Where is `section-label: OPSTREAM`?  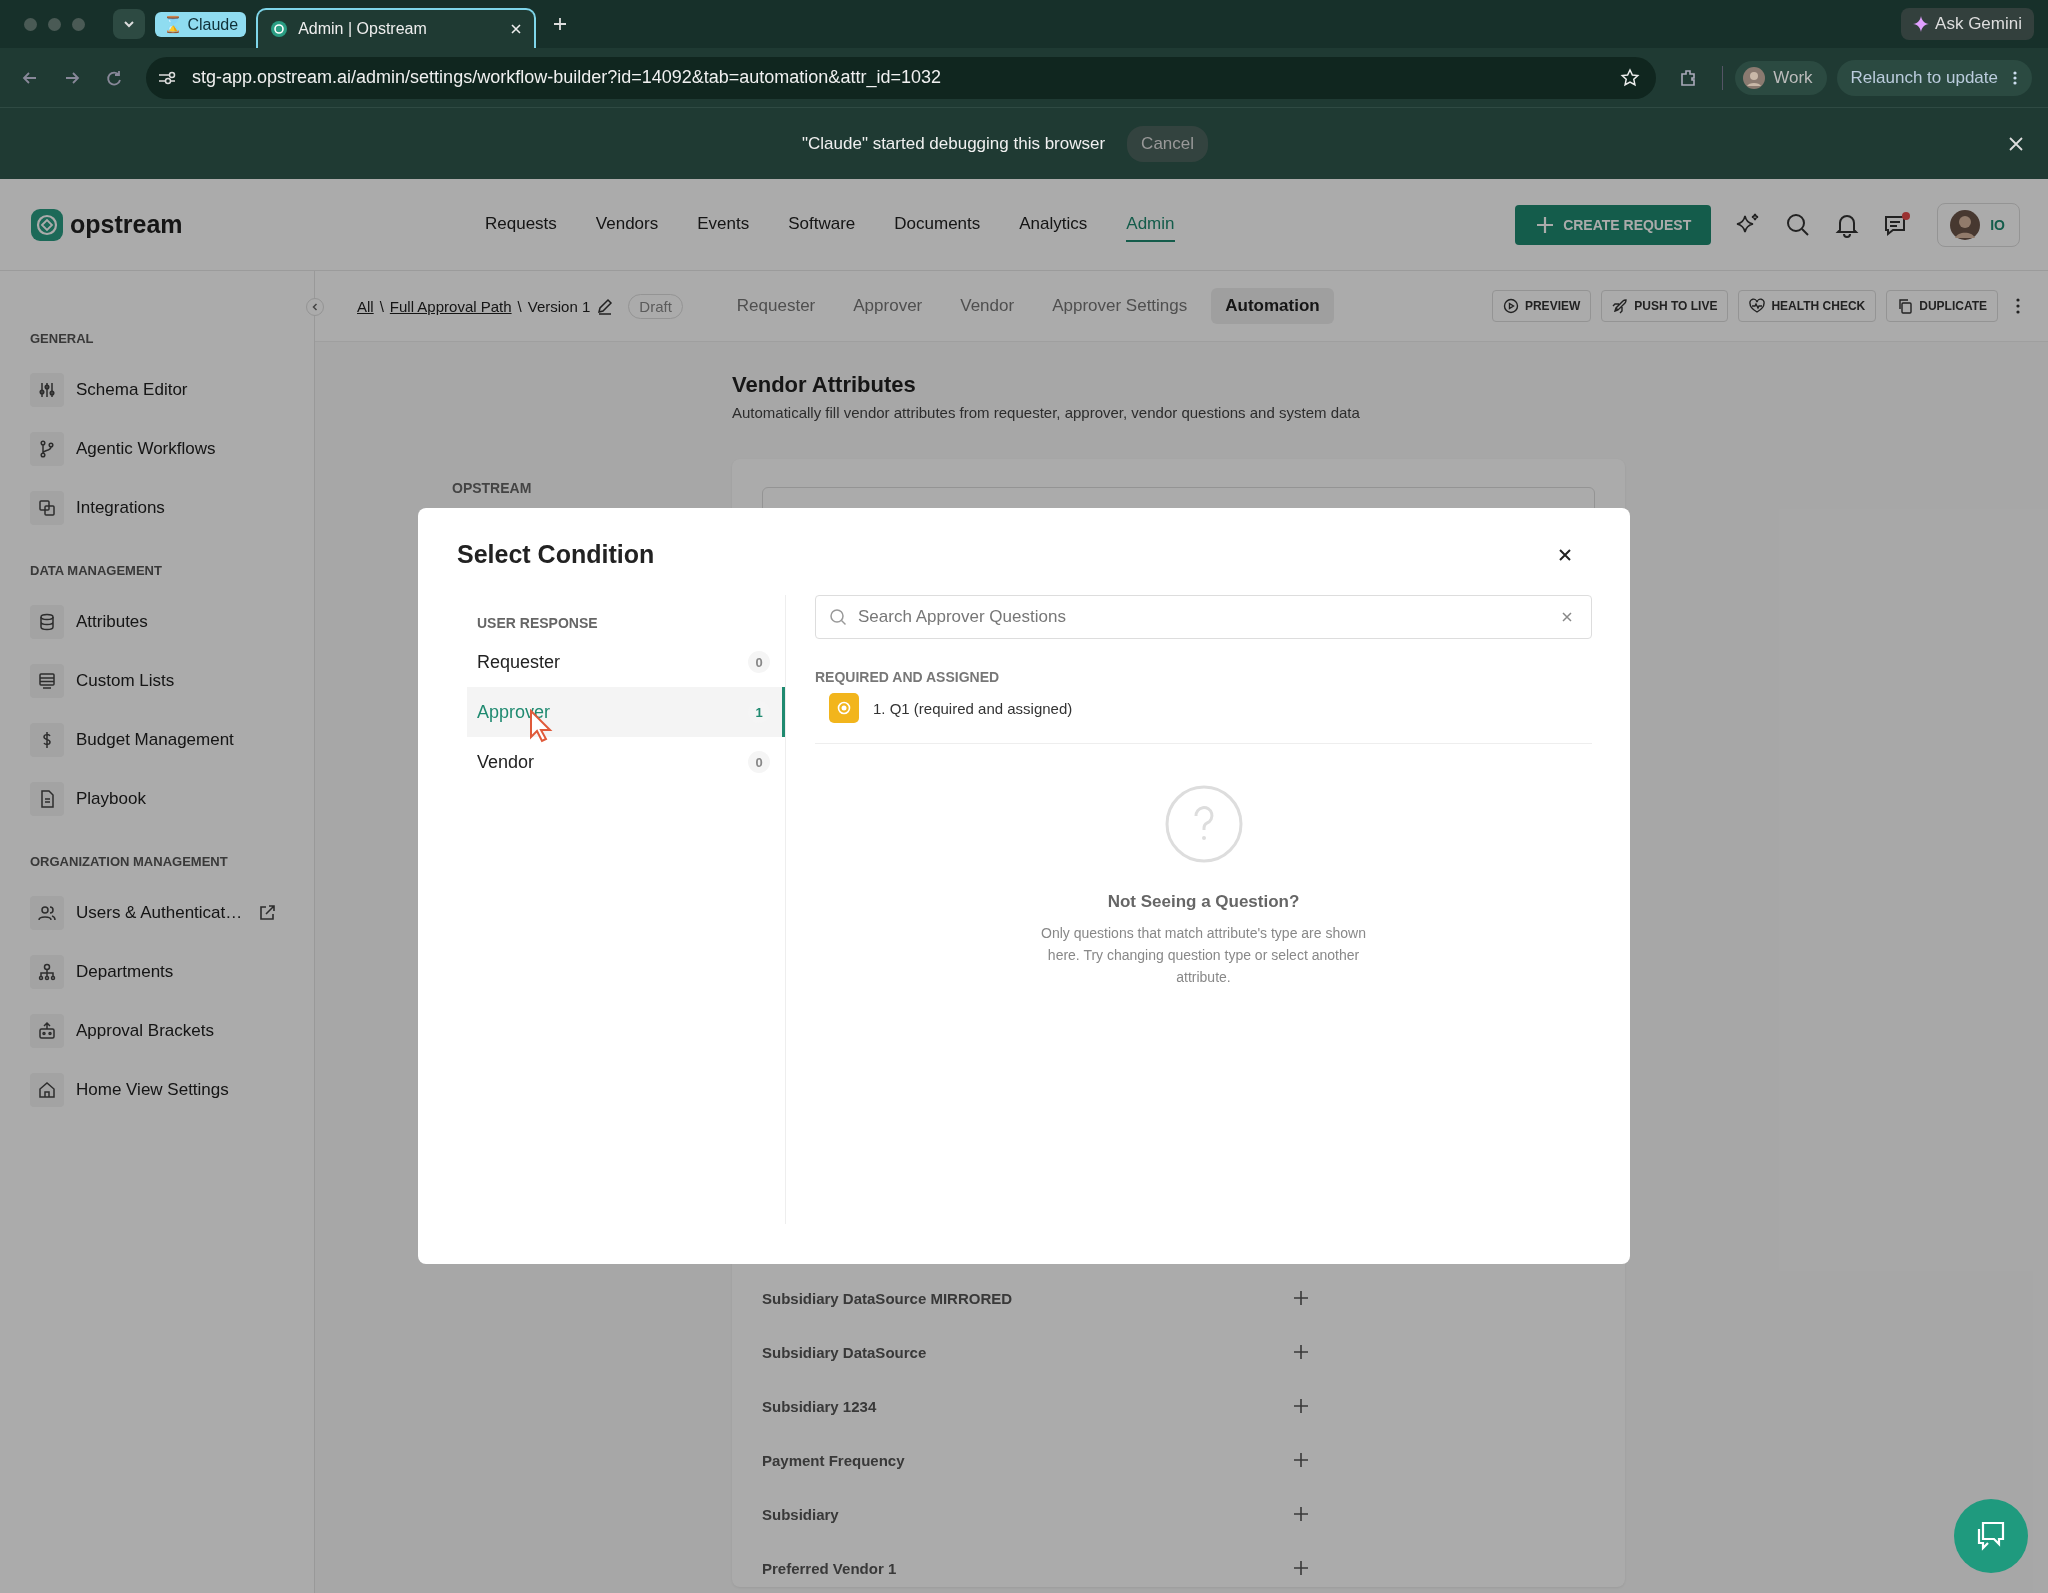
section-label: OPSTREAM is located at coordinates (492, 488).